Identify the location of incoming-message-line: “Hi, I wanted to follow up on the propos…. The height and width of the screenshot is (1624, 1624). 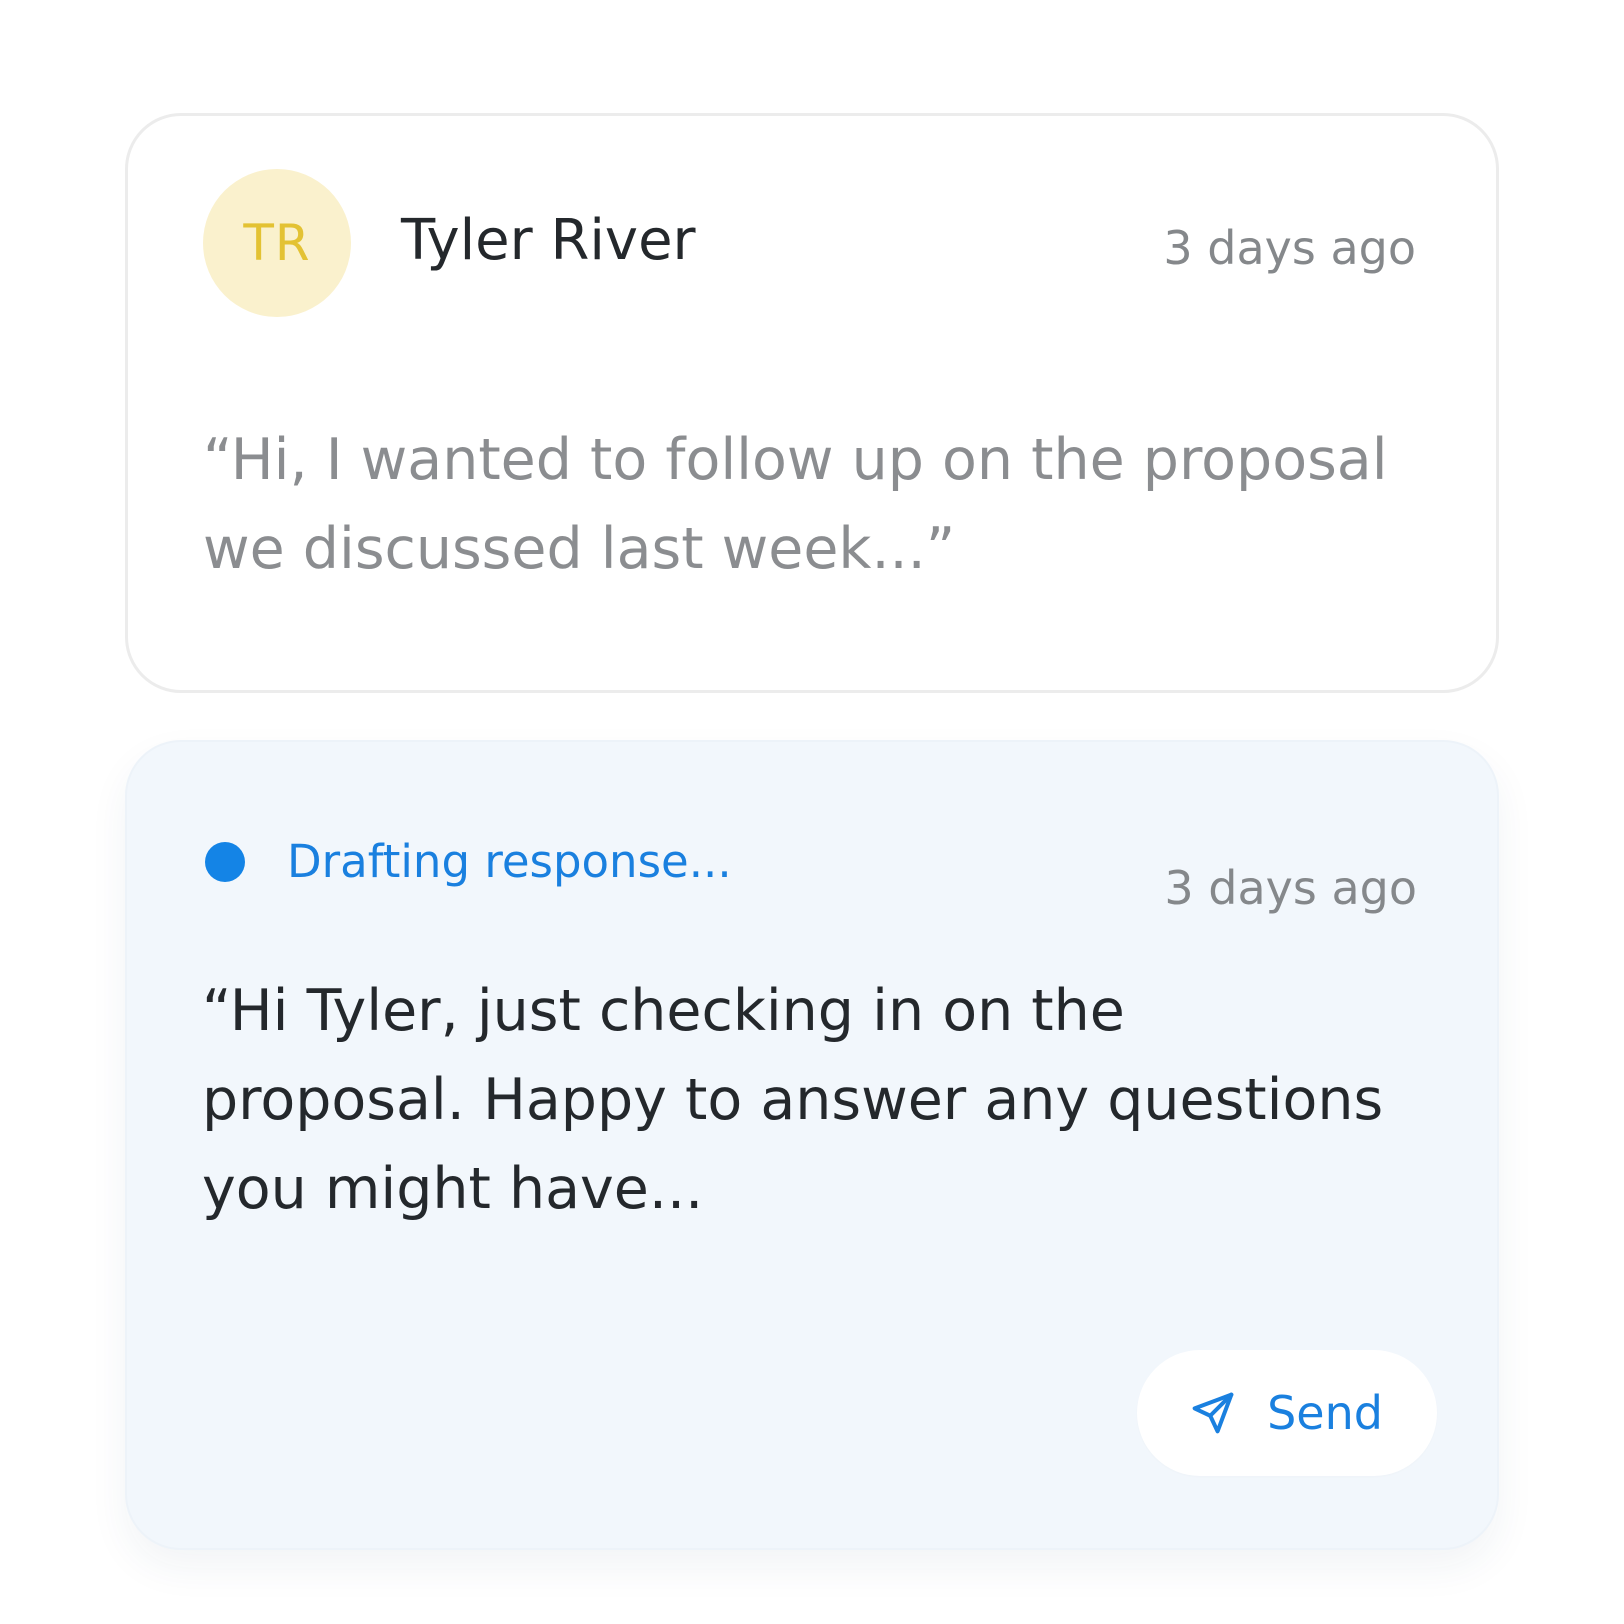
(795, 460).